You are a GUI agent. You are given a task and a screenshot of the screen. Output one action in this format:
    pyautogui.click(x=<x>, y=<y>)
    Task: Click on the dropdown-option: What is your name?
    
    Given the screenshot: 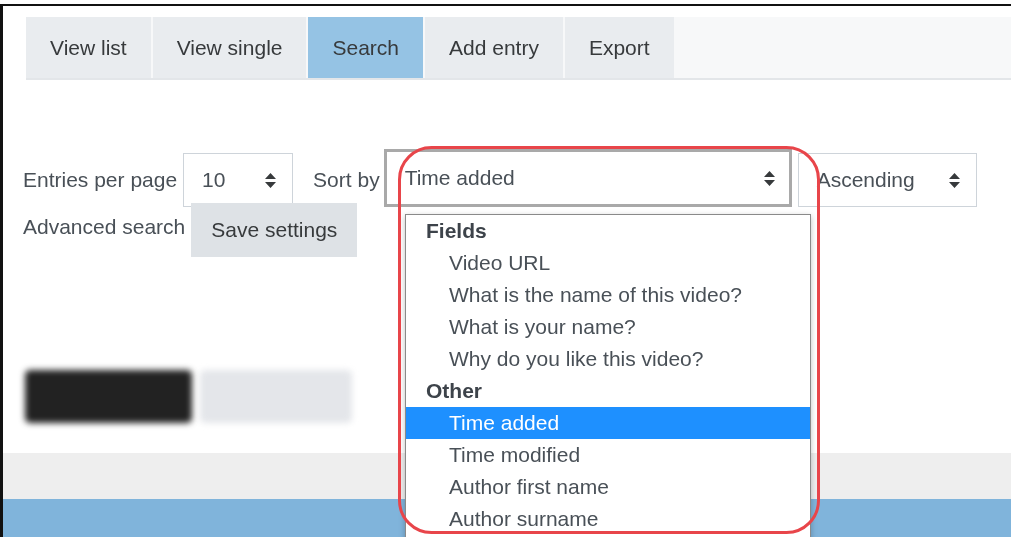 What is the action you would take?
    pyautogui.click(x=608, y=327)
    